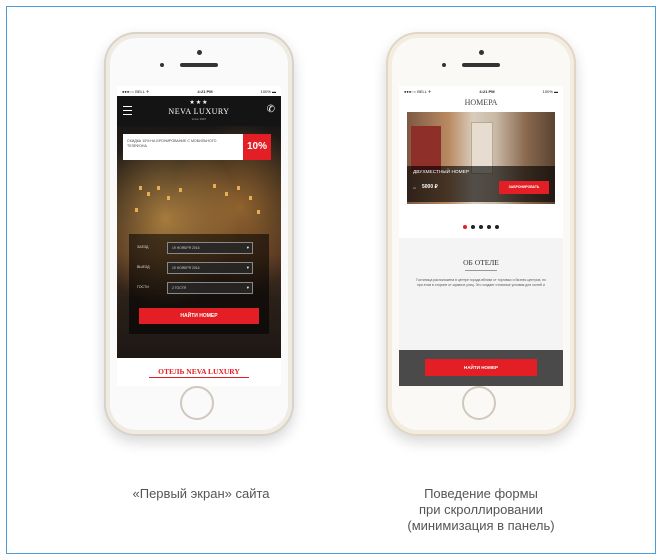 The width and height of the screenshot is (662, 554). I want to click on caption-line: (минимизация в панель), so click(481, 525).